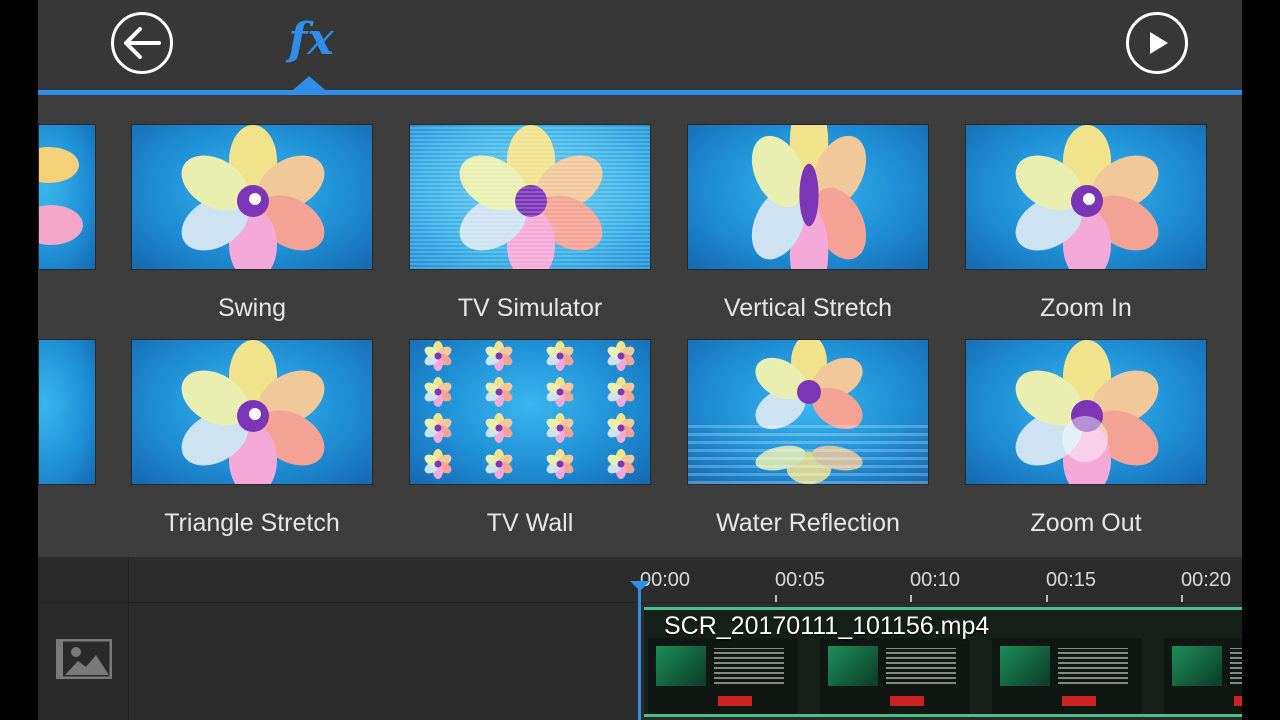 This screenshot has height=720, width=1280. I want to click on play-button, so click(1157, 43).